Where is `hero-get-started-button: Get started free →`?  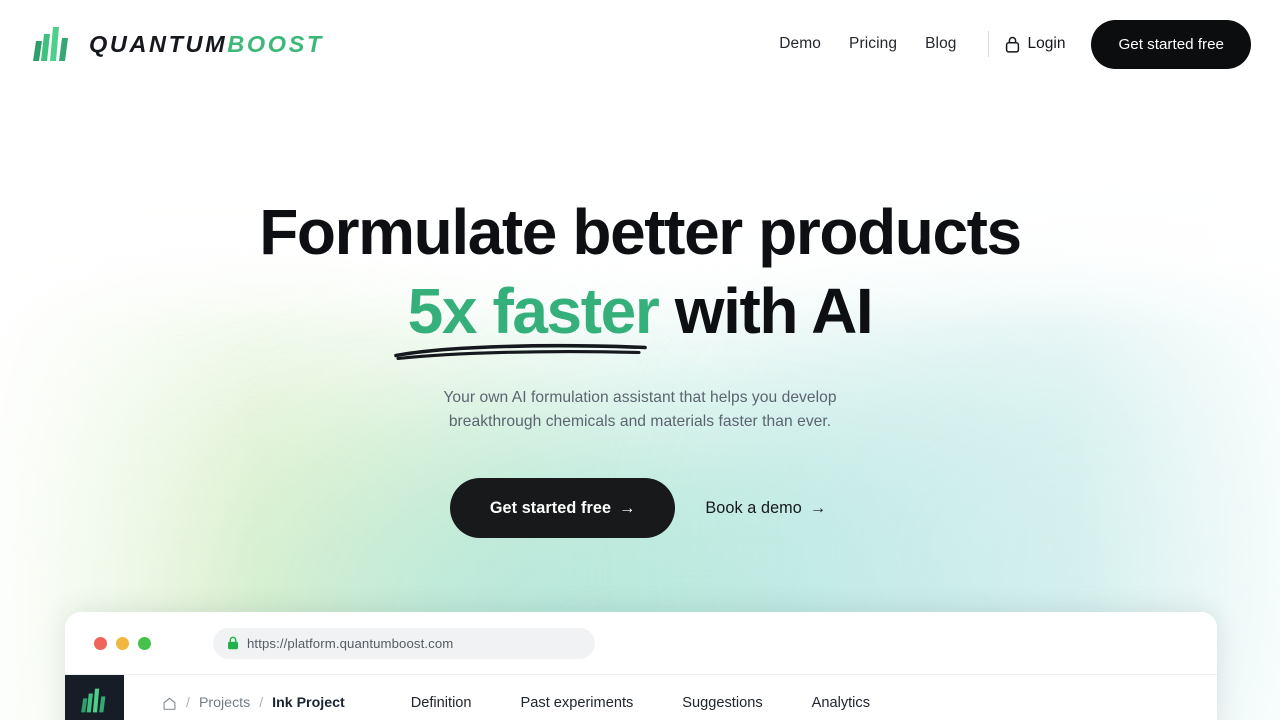 hero-get-started-button: Get started free → is located at coordinates (562, 508).